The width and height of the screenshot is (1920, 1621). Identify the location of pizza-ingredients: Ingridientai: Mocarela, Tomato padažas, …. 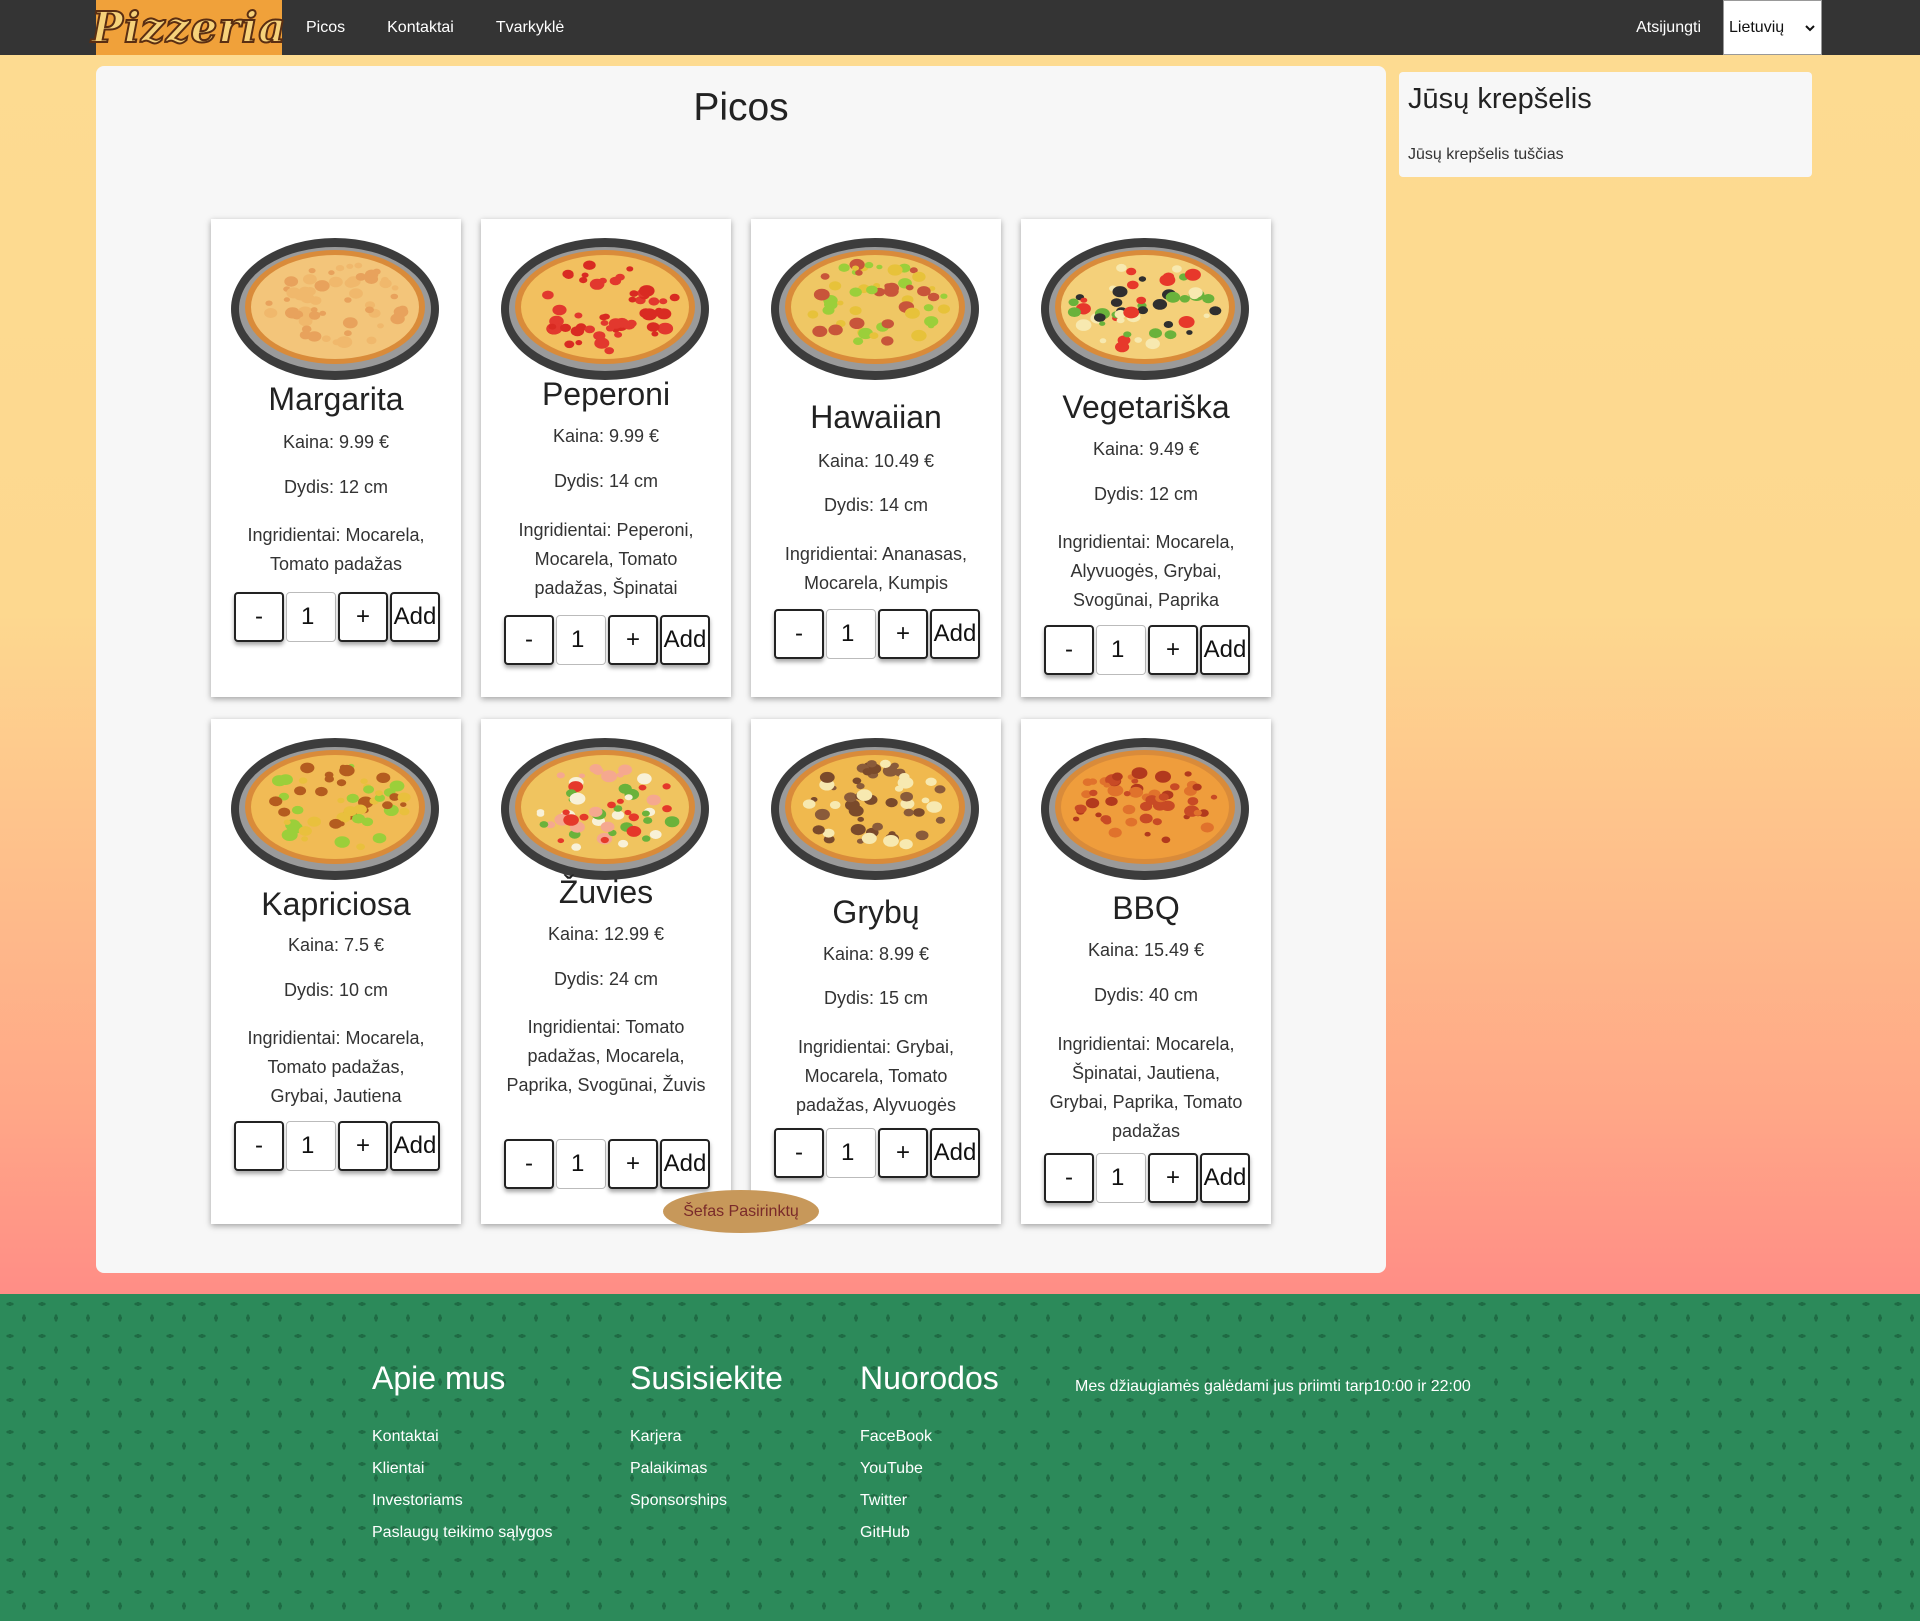
(336, 1067).